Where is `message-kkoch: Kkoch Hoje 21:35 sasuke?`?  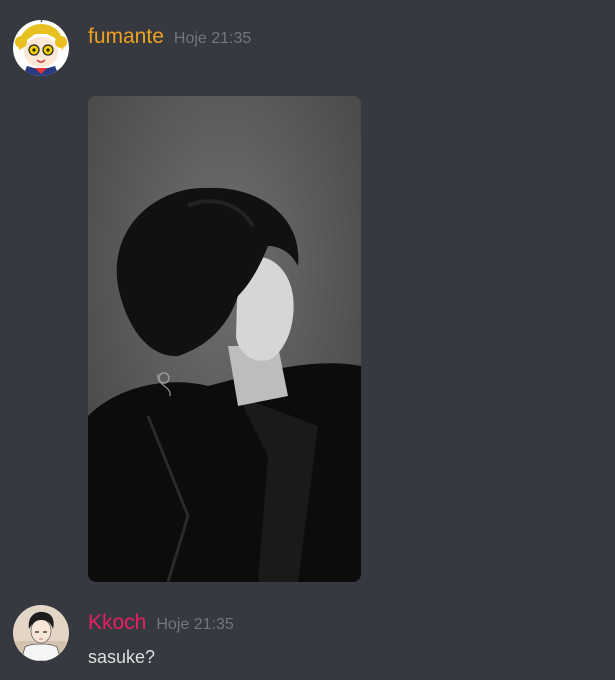
message-kkoch: Kkoch Hoje 21:35 sasuke? is located at coordinates (307, 637).